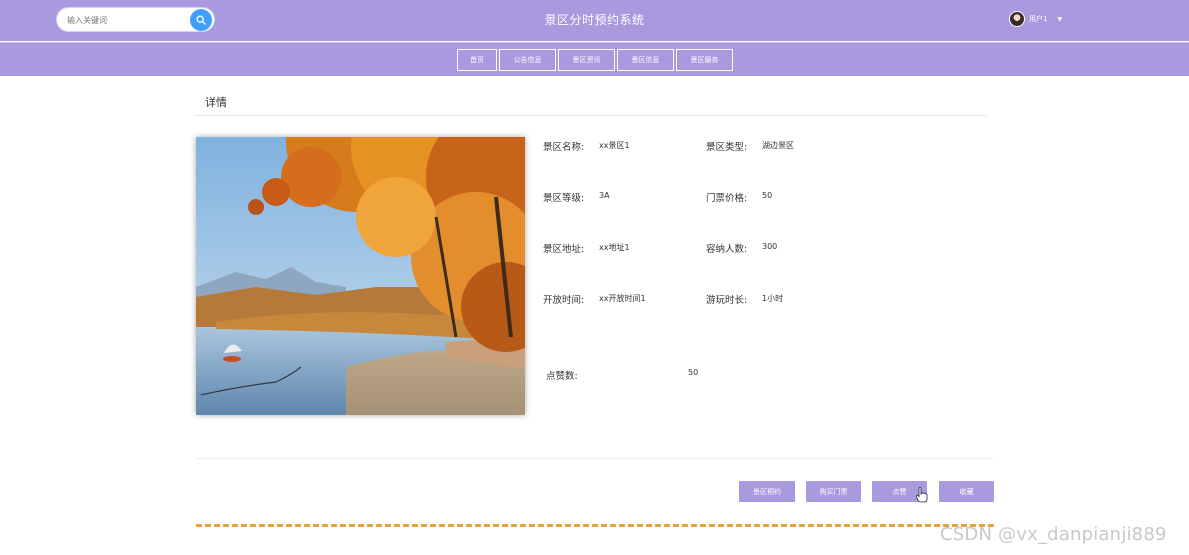  What do you see at coordinates (727, 300) in the screenshot?
I see `duration-label: 游玩时长:` at bounding box center [727, 300].